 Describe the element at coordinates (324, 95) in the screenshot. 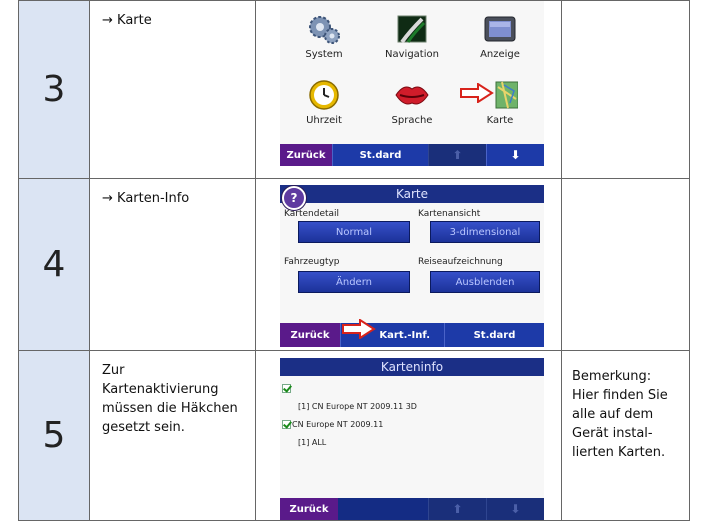

I see `clock-icon` at that location.